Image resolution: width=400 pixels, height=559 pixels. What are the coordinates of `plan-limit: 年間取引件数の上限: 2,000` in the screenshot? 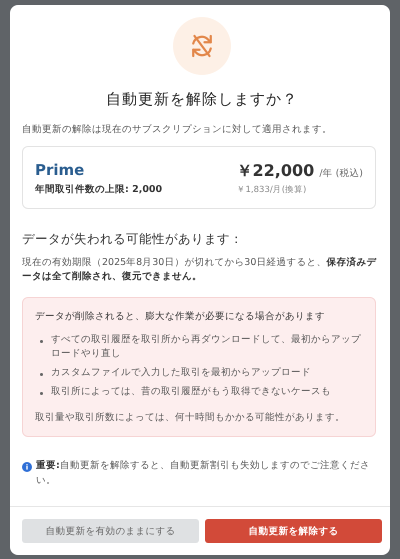 It's located at (98, 189).